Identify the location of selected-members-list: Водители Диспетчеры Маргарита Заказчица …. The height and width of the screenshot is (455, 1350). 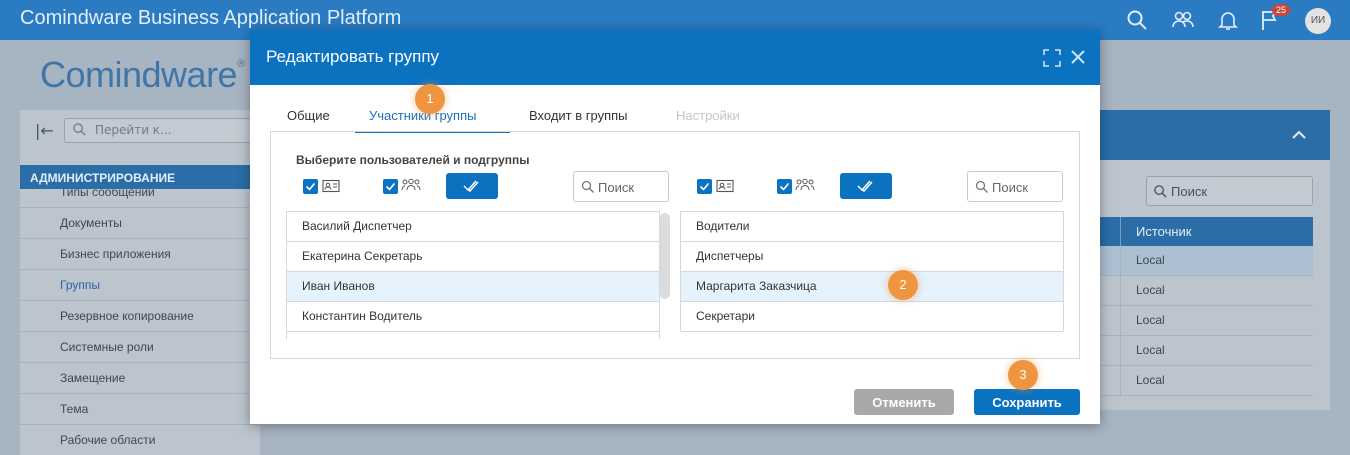
(872, 271).